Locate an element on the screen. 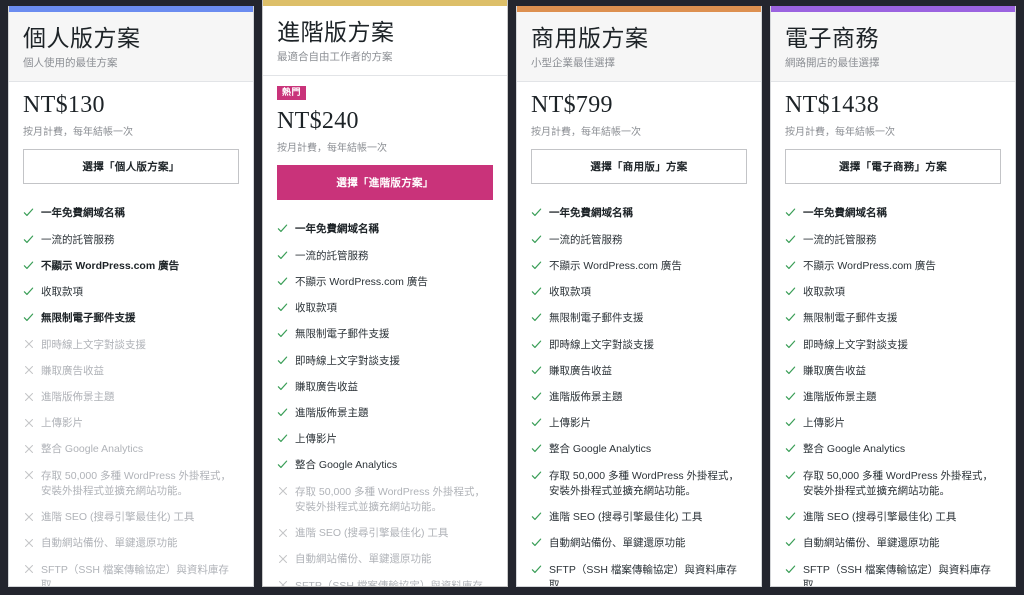 The image size is (1024, 595). feature-label: 整合 Google Analytics is located at coordinates (92, 449).